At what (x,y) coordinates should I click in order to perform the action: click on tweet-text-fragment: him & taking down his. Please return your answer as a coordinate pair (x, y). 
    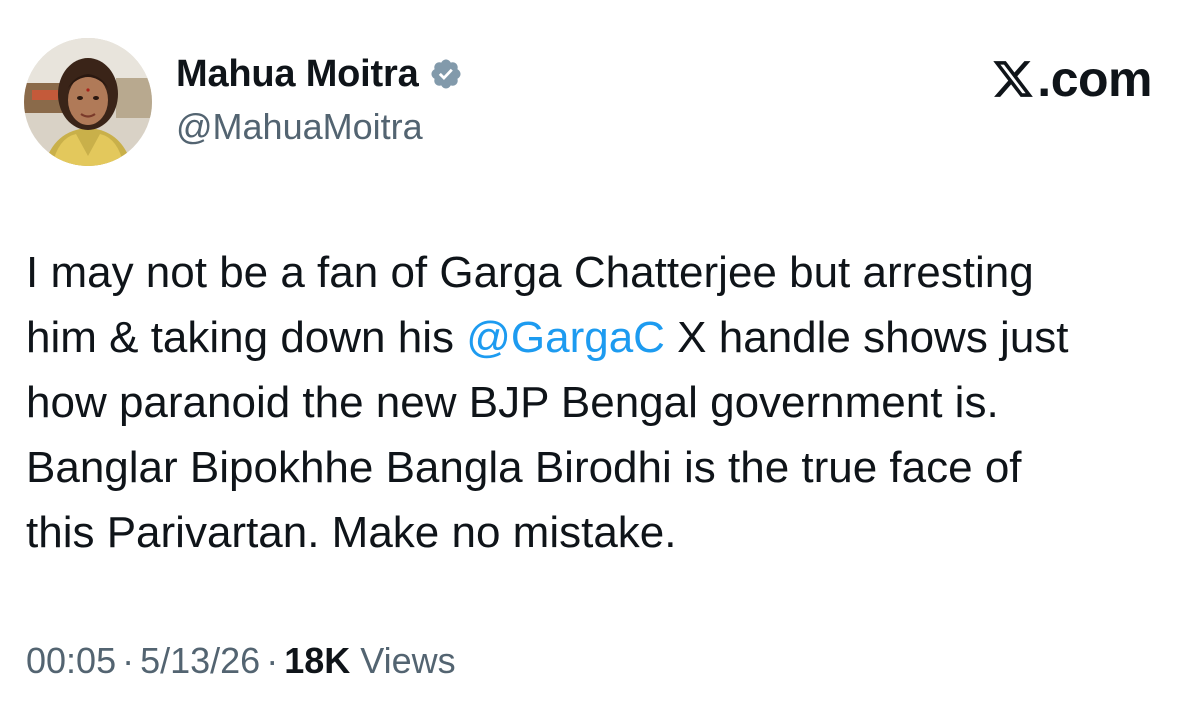
    Looking at the image, I should click on (246, 337).